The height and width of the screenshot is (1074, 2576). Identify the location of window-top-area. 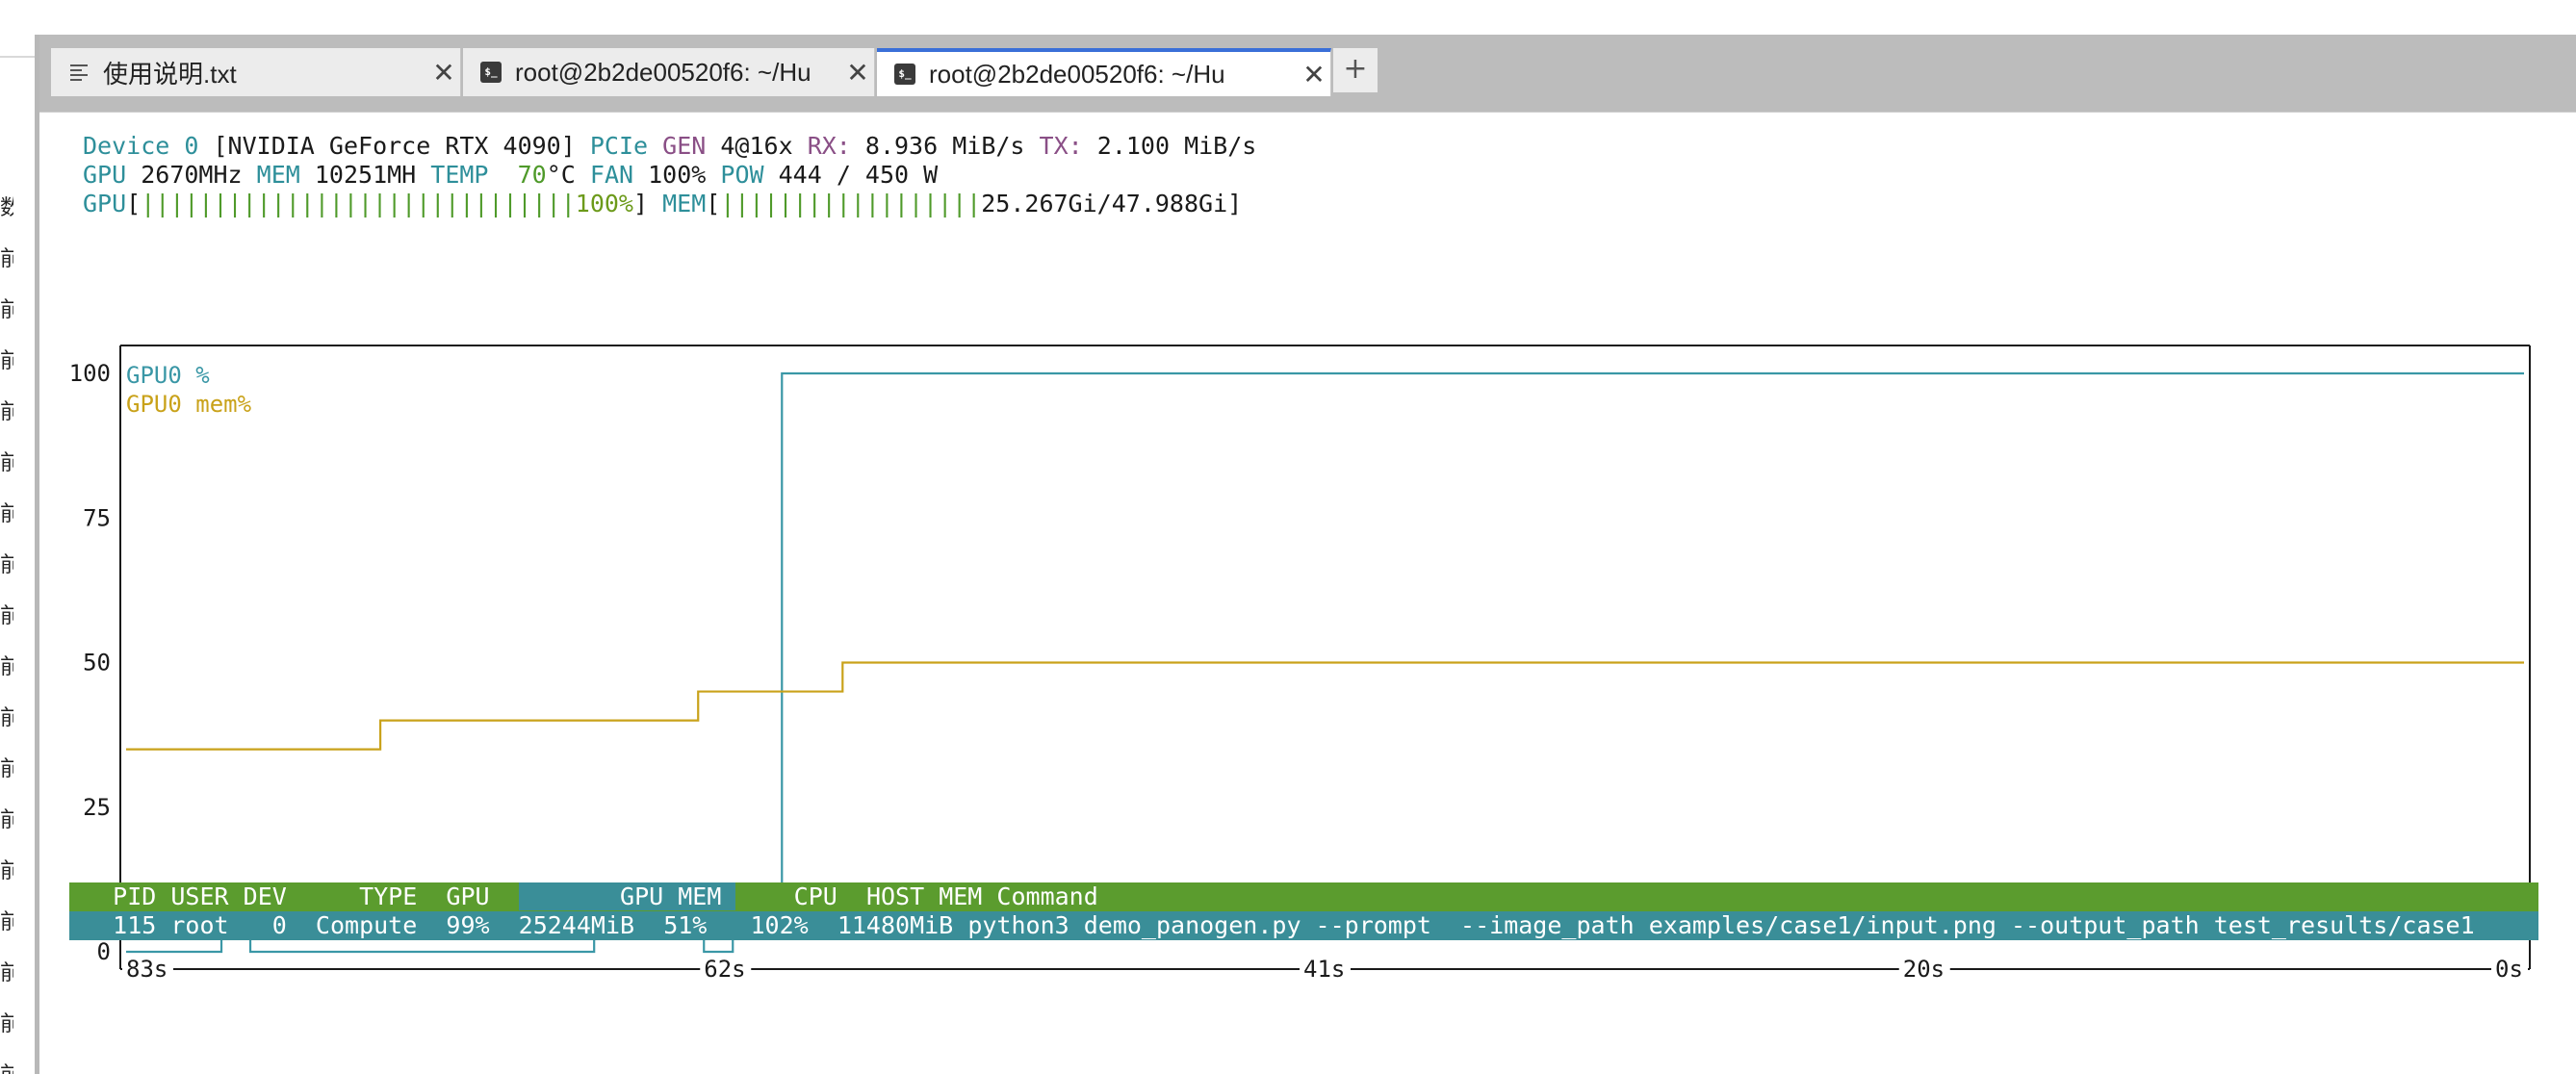
(1305, 17).